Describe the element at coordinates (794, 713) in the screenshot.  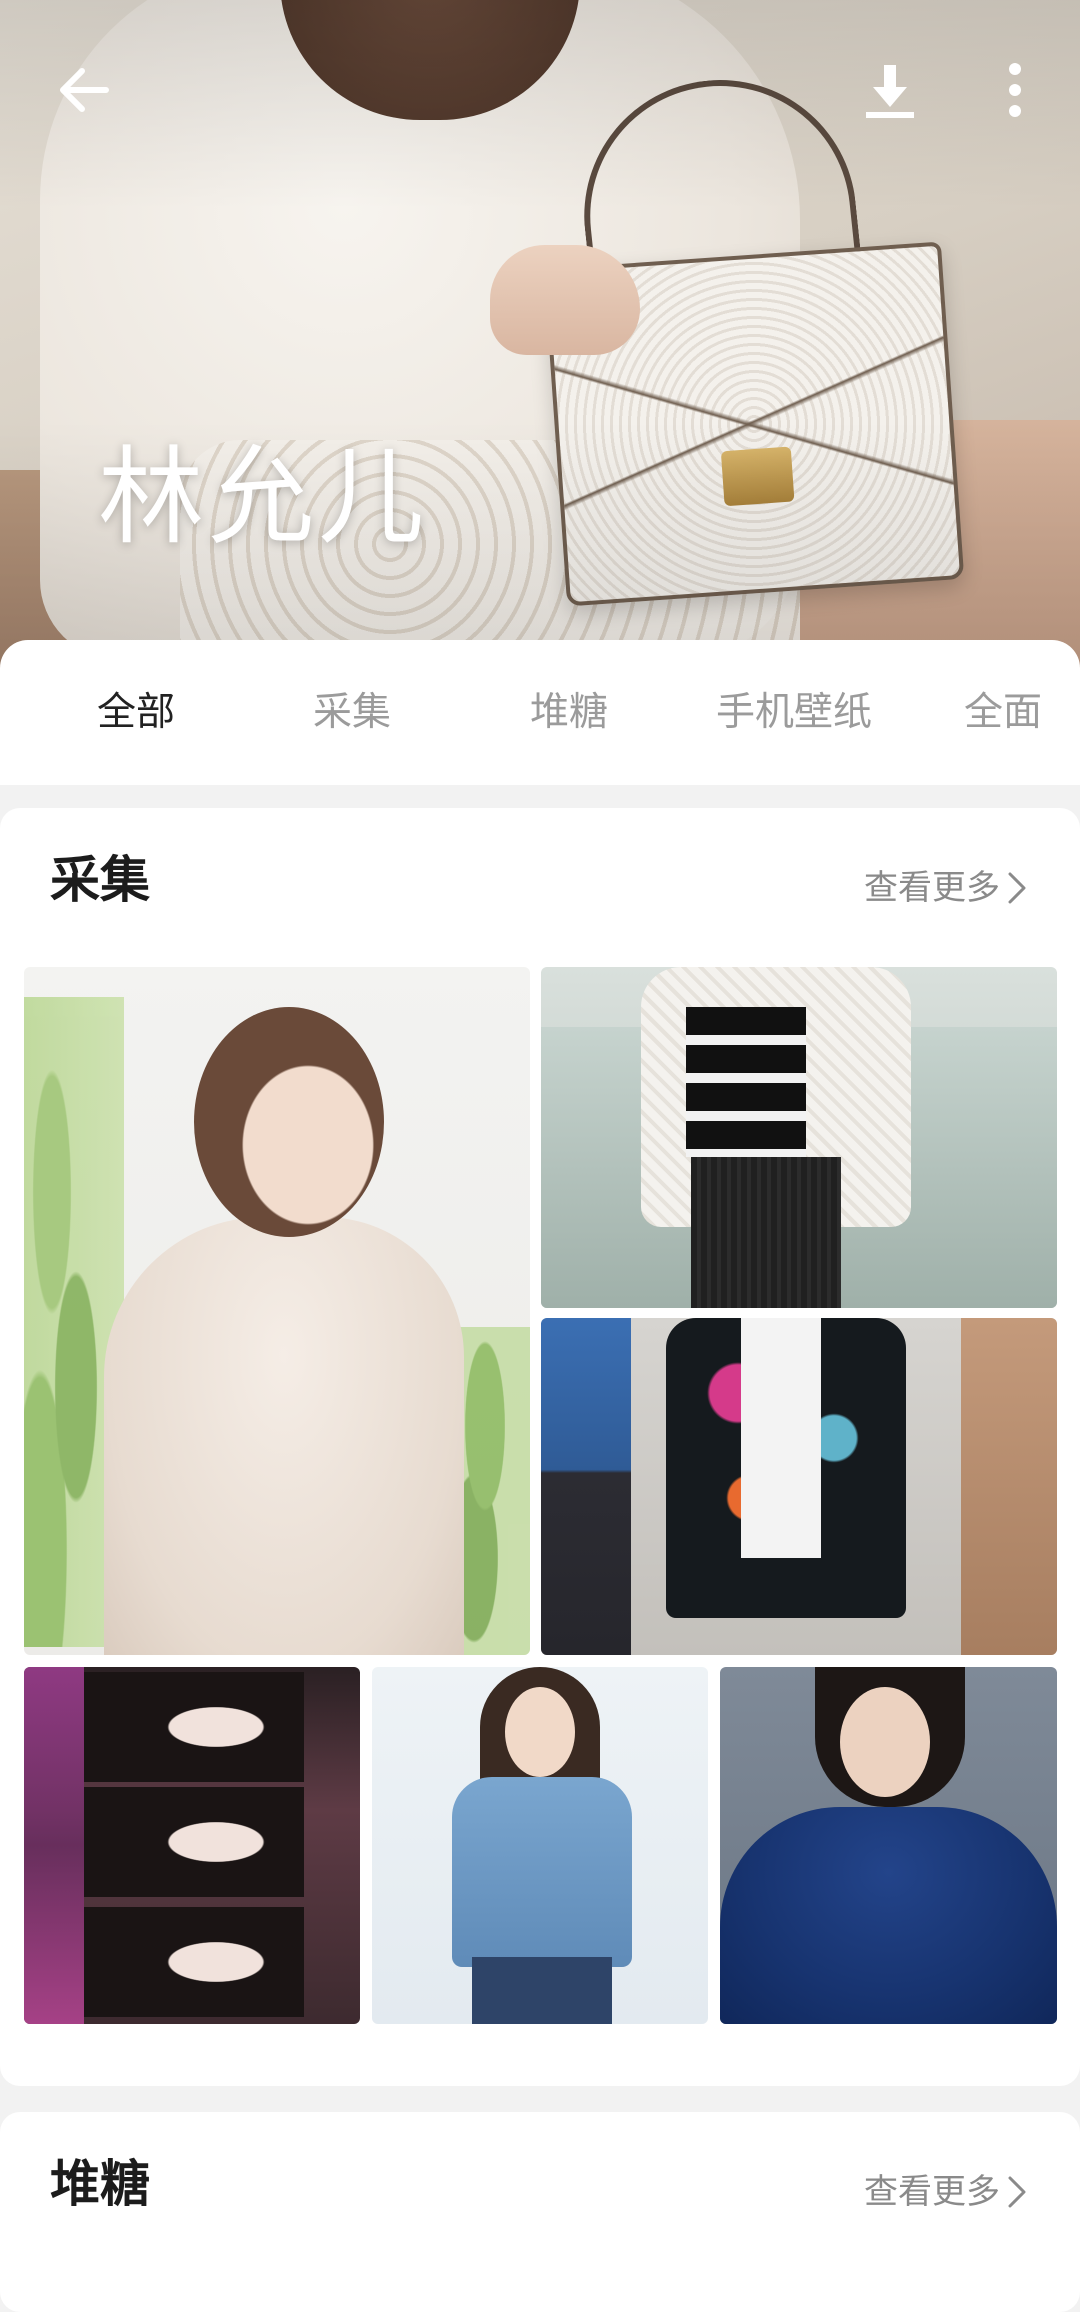
I see `tab-phone-wallpaper: 手机壁纸` at that location.